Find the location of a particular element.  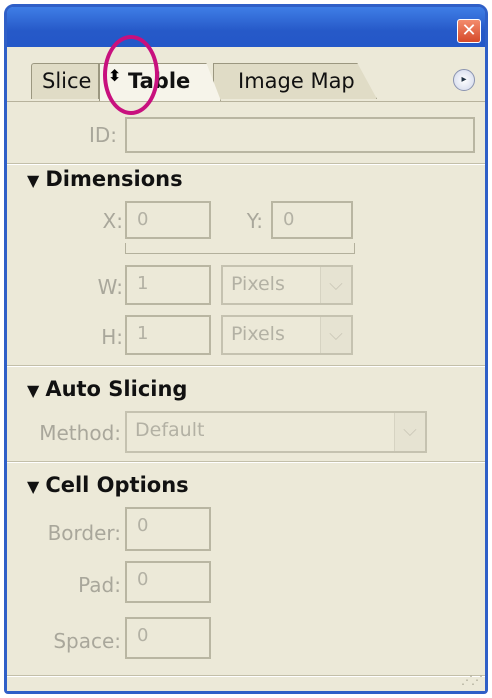

space-label: Space: is located at coordinates (87, 641).